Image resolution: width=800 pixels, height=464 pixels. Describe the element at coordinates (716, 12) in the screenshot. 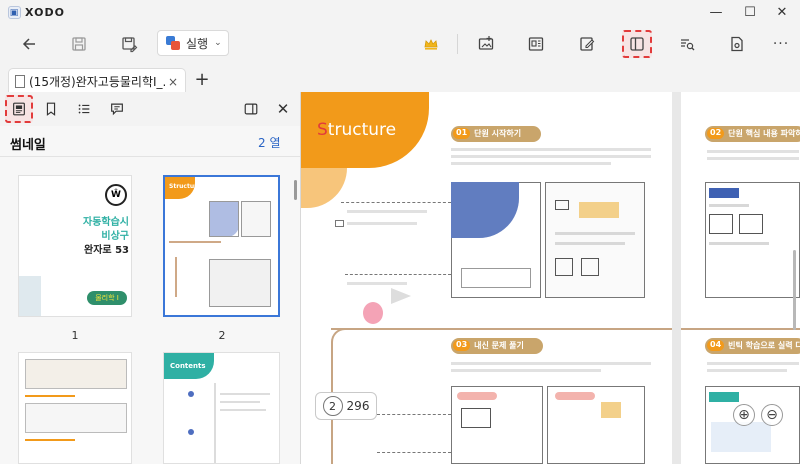

I see `minimize-button: —` at that location.